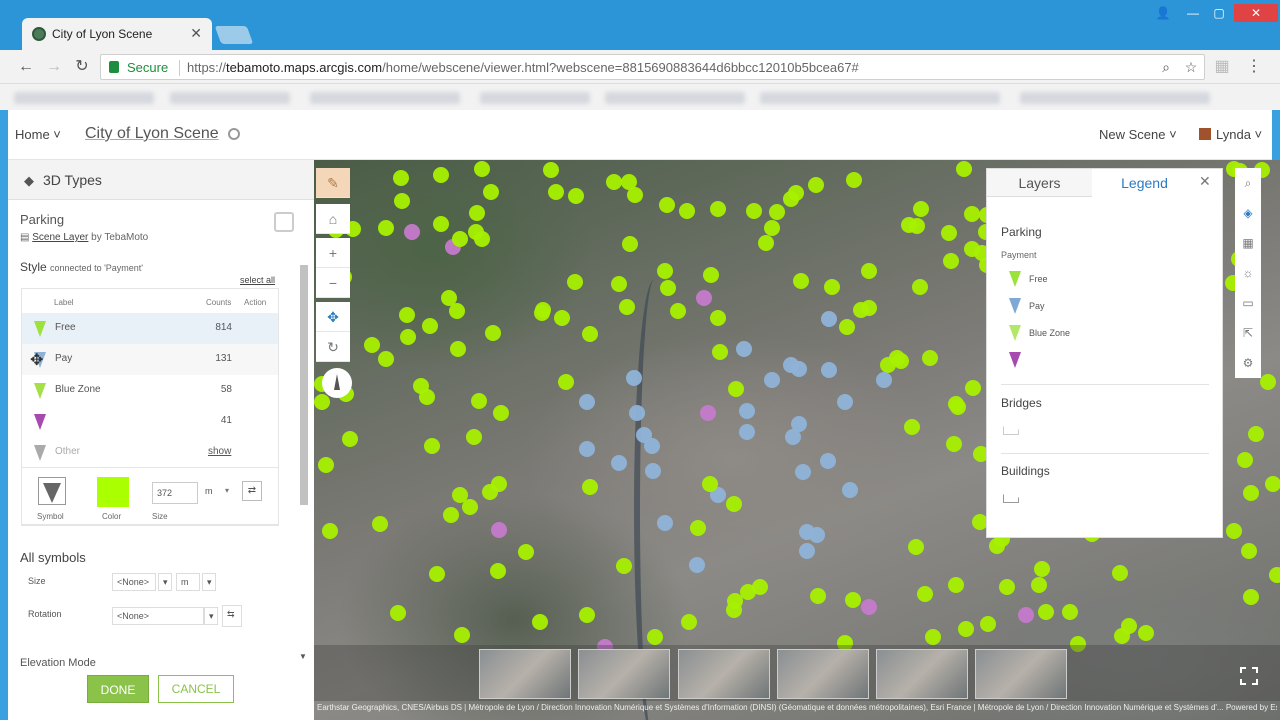  Describe the element at coordinates (1222, 67) in the screenshot. I see `extension-icon: ▦` at that location.